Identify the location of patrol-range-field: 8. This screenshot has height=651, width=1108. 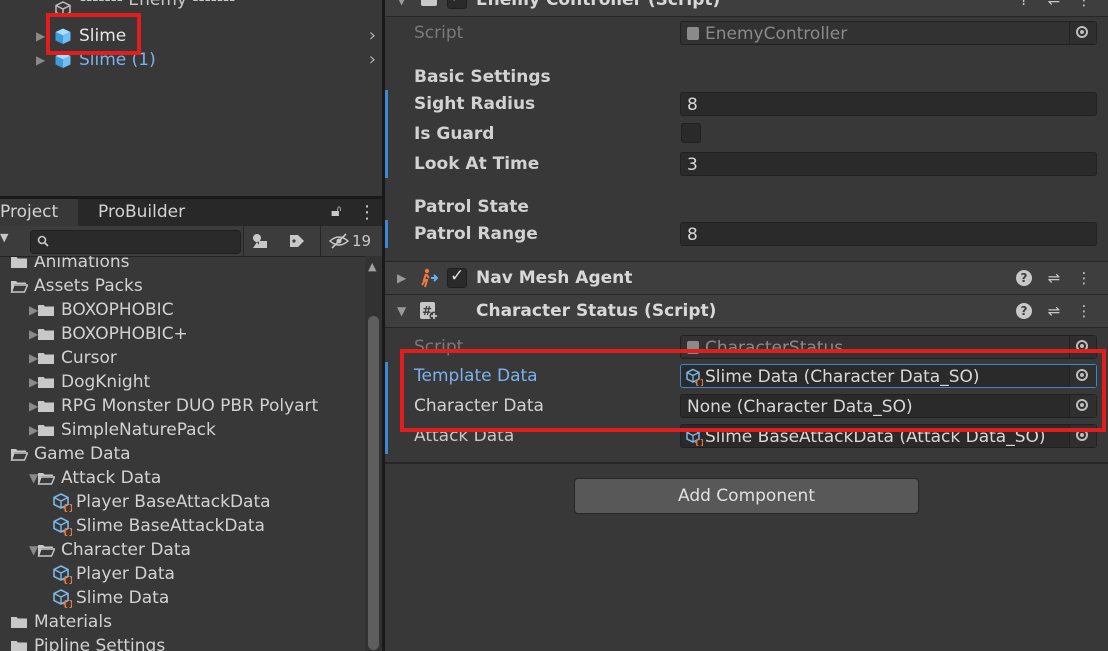
(888, 234).